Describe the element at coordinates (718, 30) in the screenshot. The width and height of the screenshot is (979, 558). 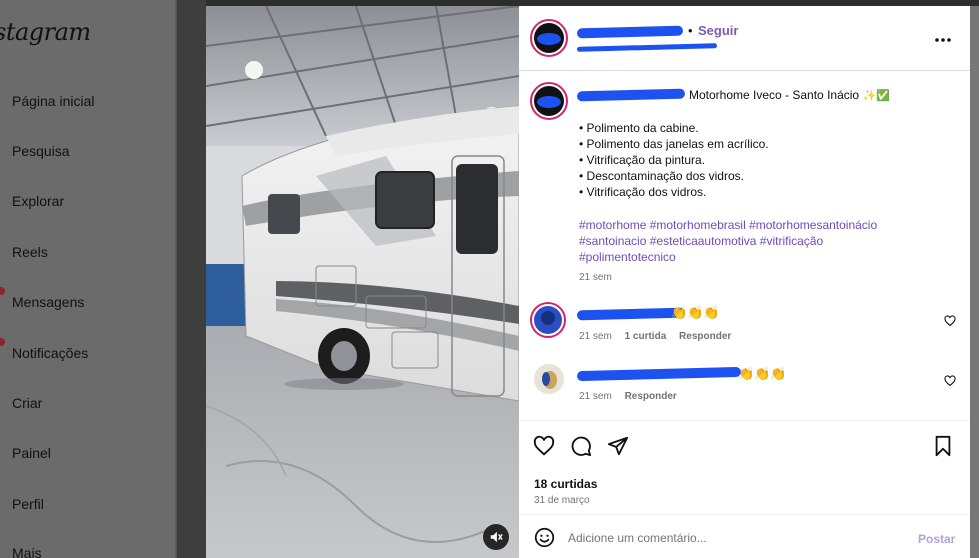
I see `follow-button: Seguir` at that location.